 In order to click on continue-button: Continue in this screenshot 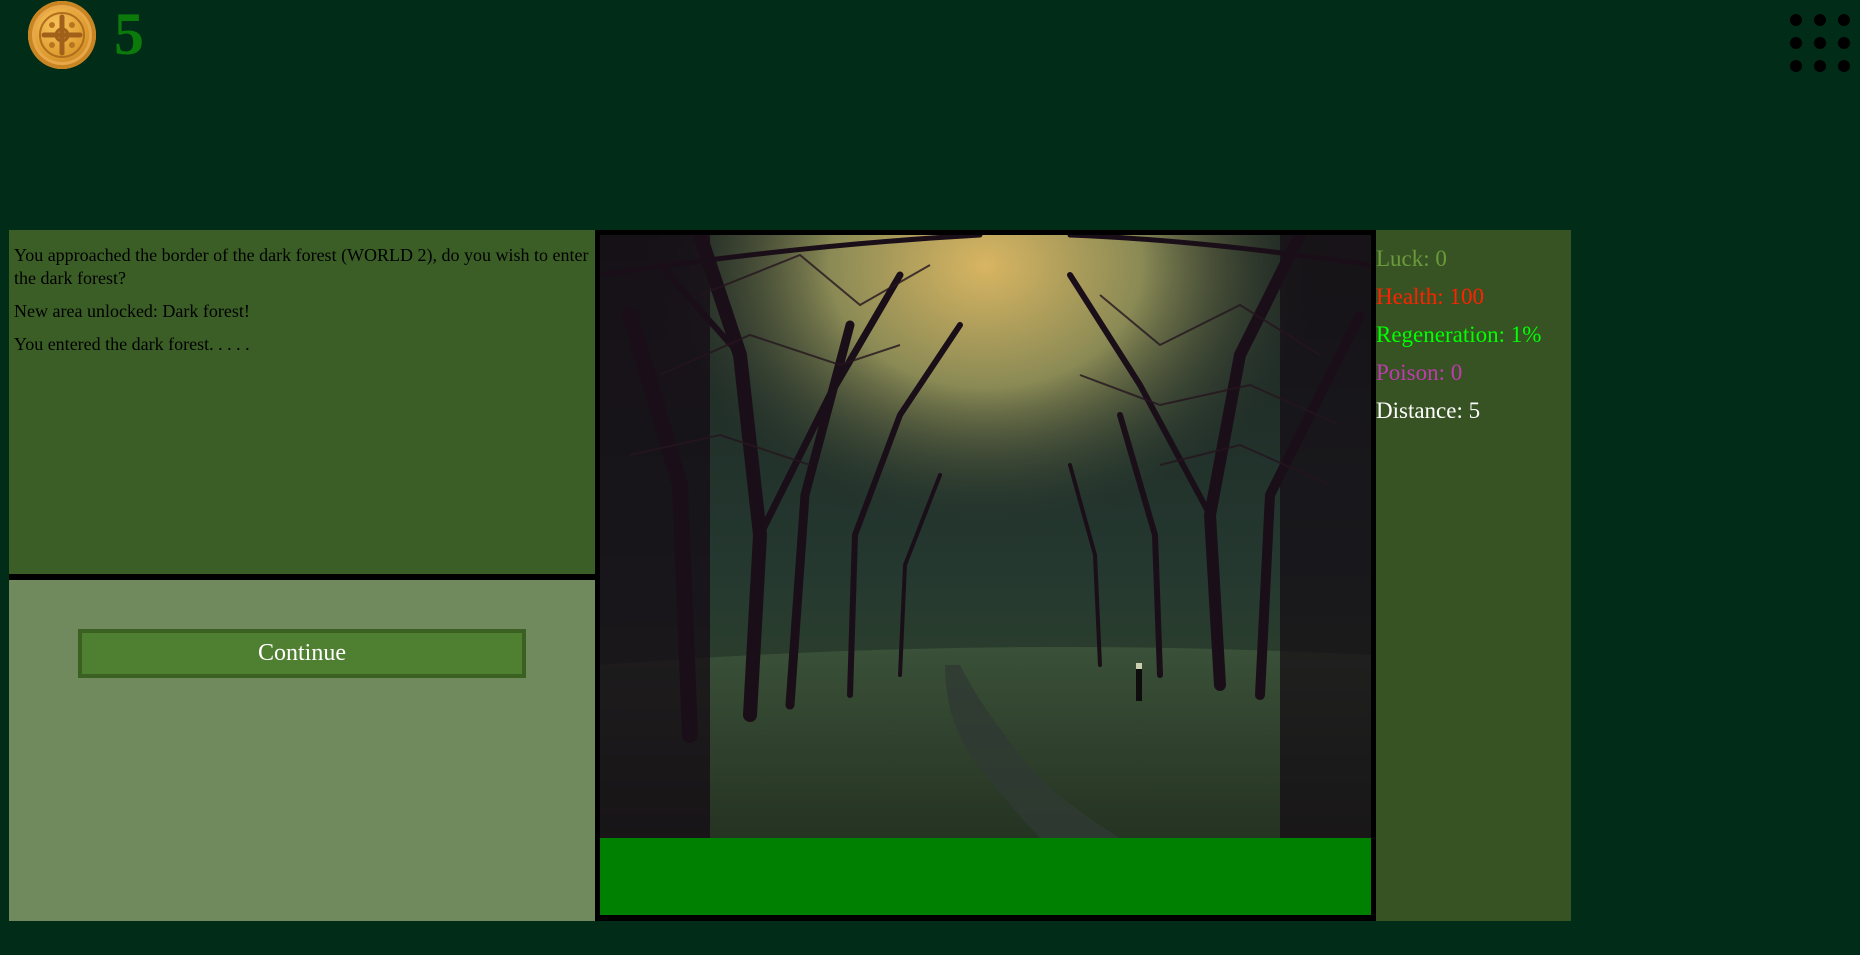, I will do `click(302, 653)`.